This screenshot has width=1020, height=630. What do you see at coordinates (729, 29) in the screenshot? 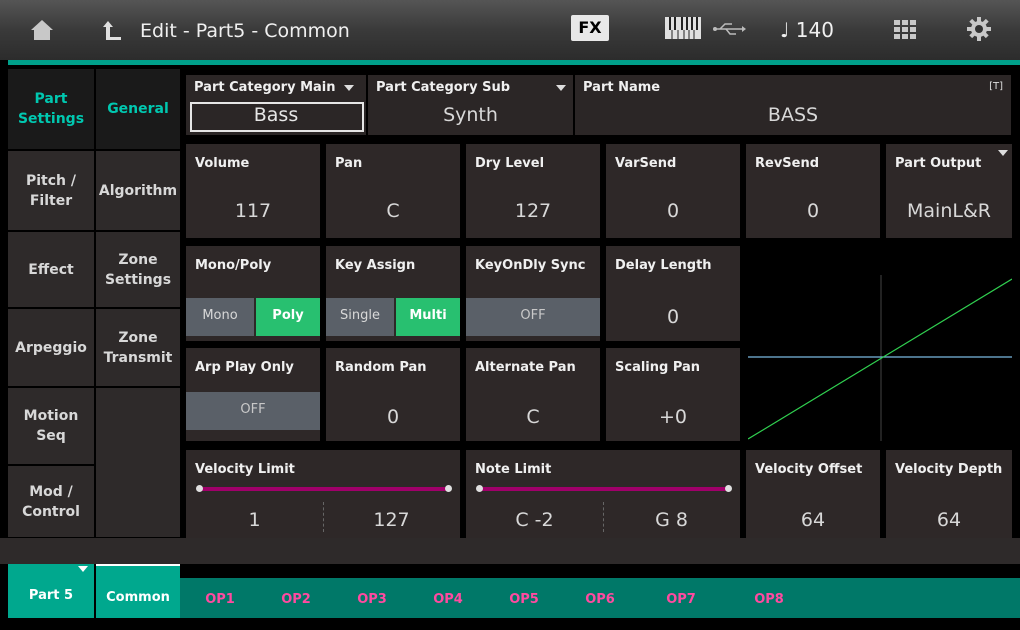
I see `usb-icon` at bounding box center [729, 29].